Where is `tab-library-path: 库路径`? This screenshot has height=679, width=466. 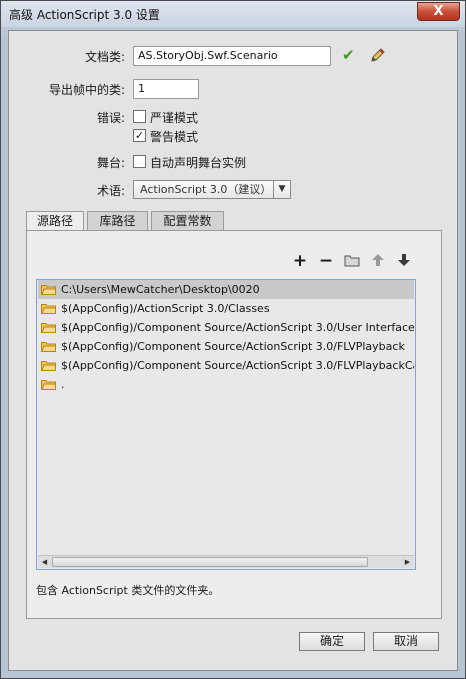
tab-library-path: 库路径 is located at coordinates (117, 220).